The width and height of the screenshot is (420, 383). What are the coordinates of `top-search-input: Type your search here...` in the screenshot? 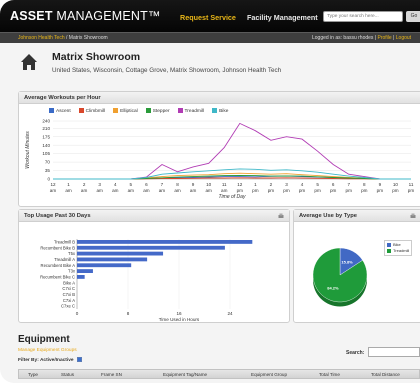 It's located at (363, 16).